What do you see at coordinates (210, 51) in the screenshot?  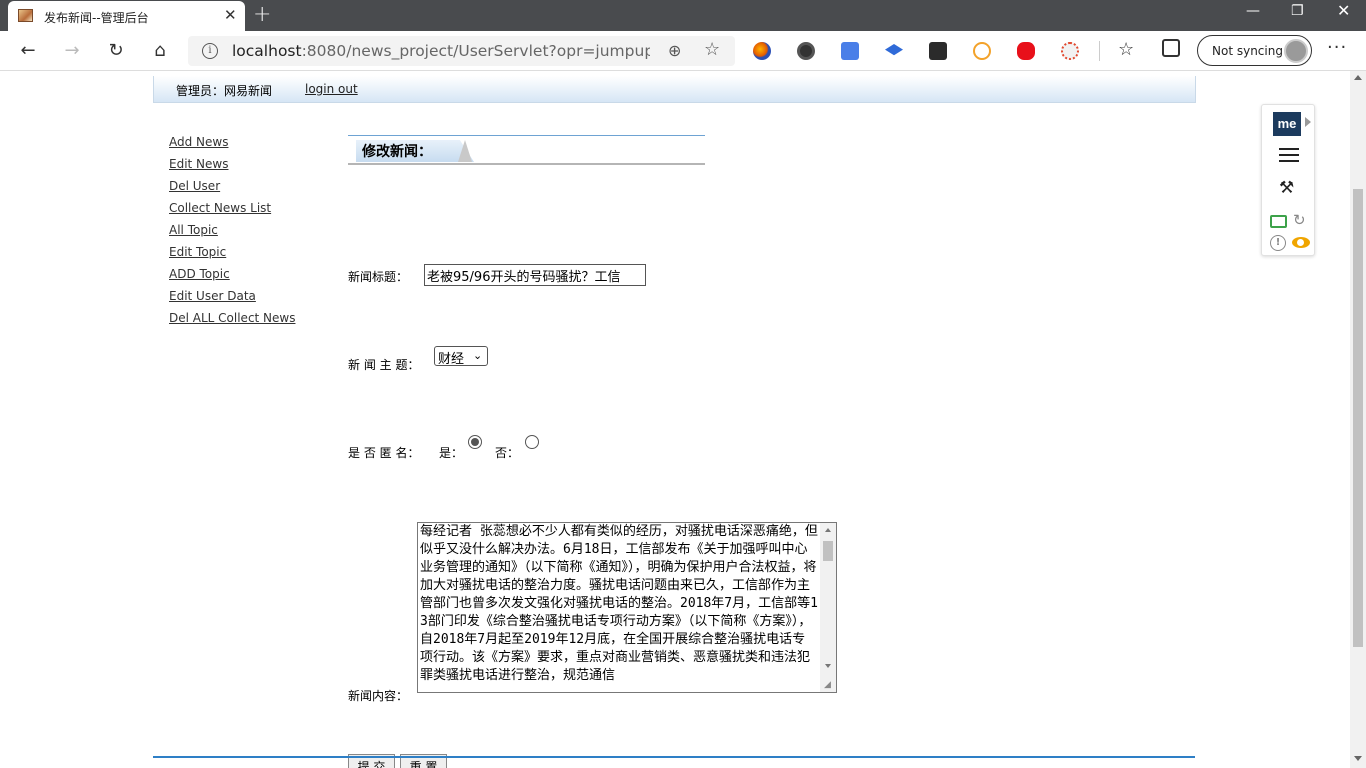 I see `info-icon: i` at bounding box center [210, 51].